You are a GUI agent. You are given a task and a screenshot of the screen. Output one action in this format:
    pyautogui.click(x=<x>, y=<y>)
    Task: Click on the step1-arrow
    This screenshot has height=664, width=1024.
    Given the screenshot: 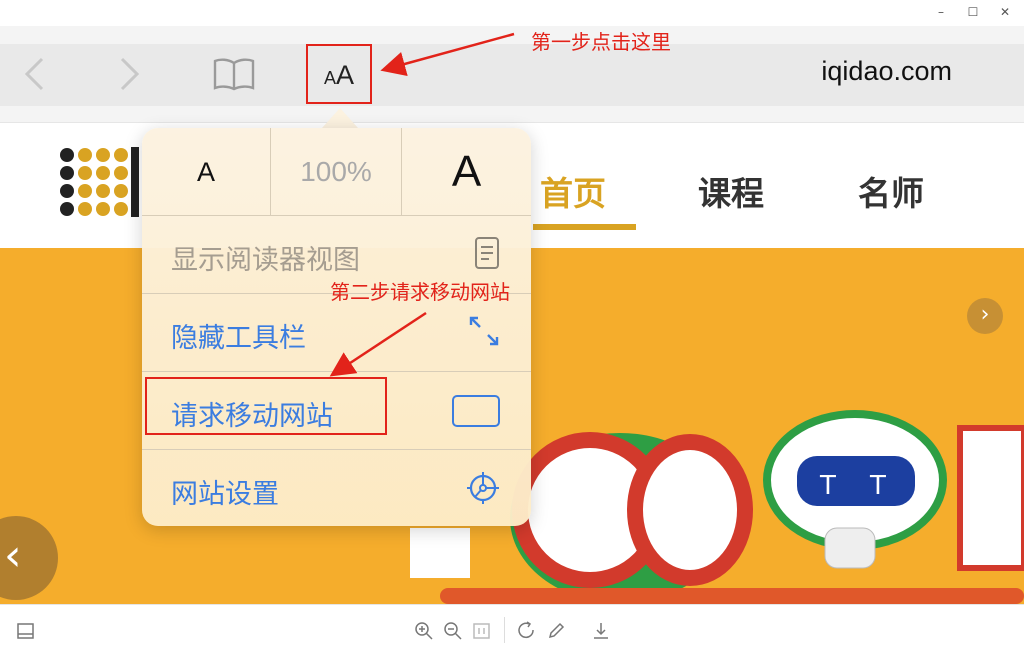 What is the action you would take?
    pyautogui.click(x=447, y=54)
    